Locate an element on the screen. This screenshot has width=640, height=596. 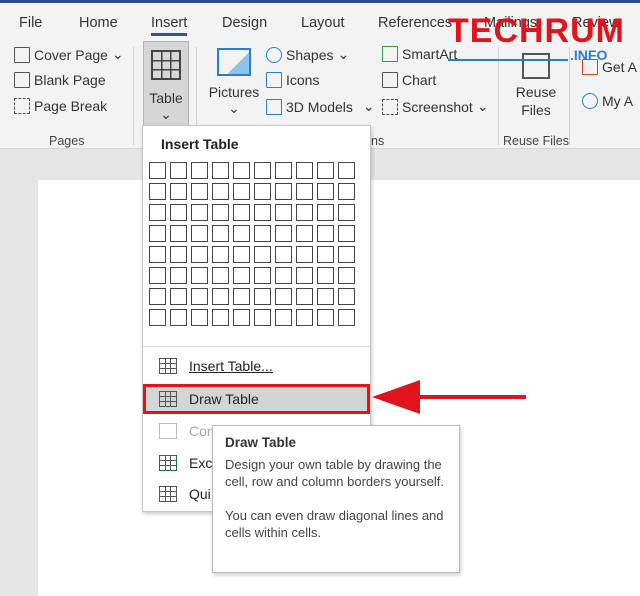
tab-insert: Insert is located at coordinates (169, 25).